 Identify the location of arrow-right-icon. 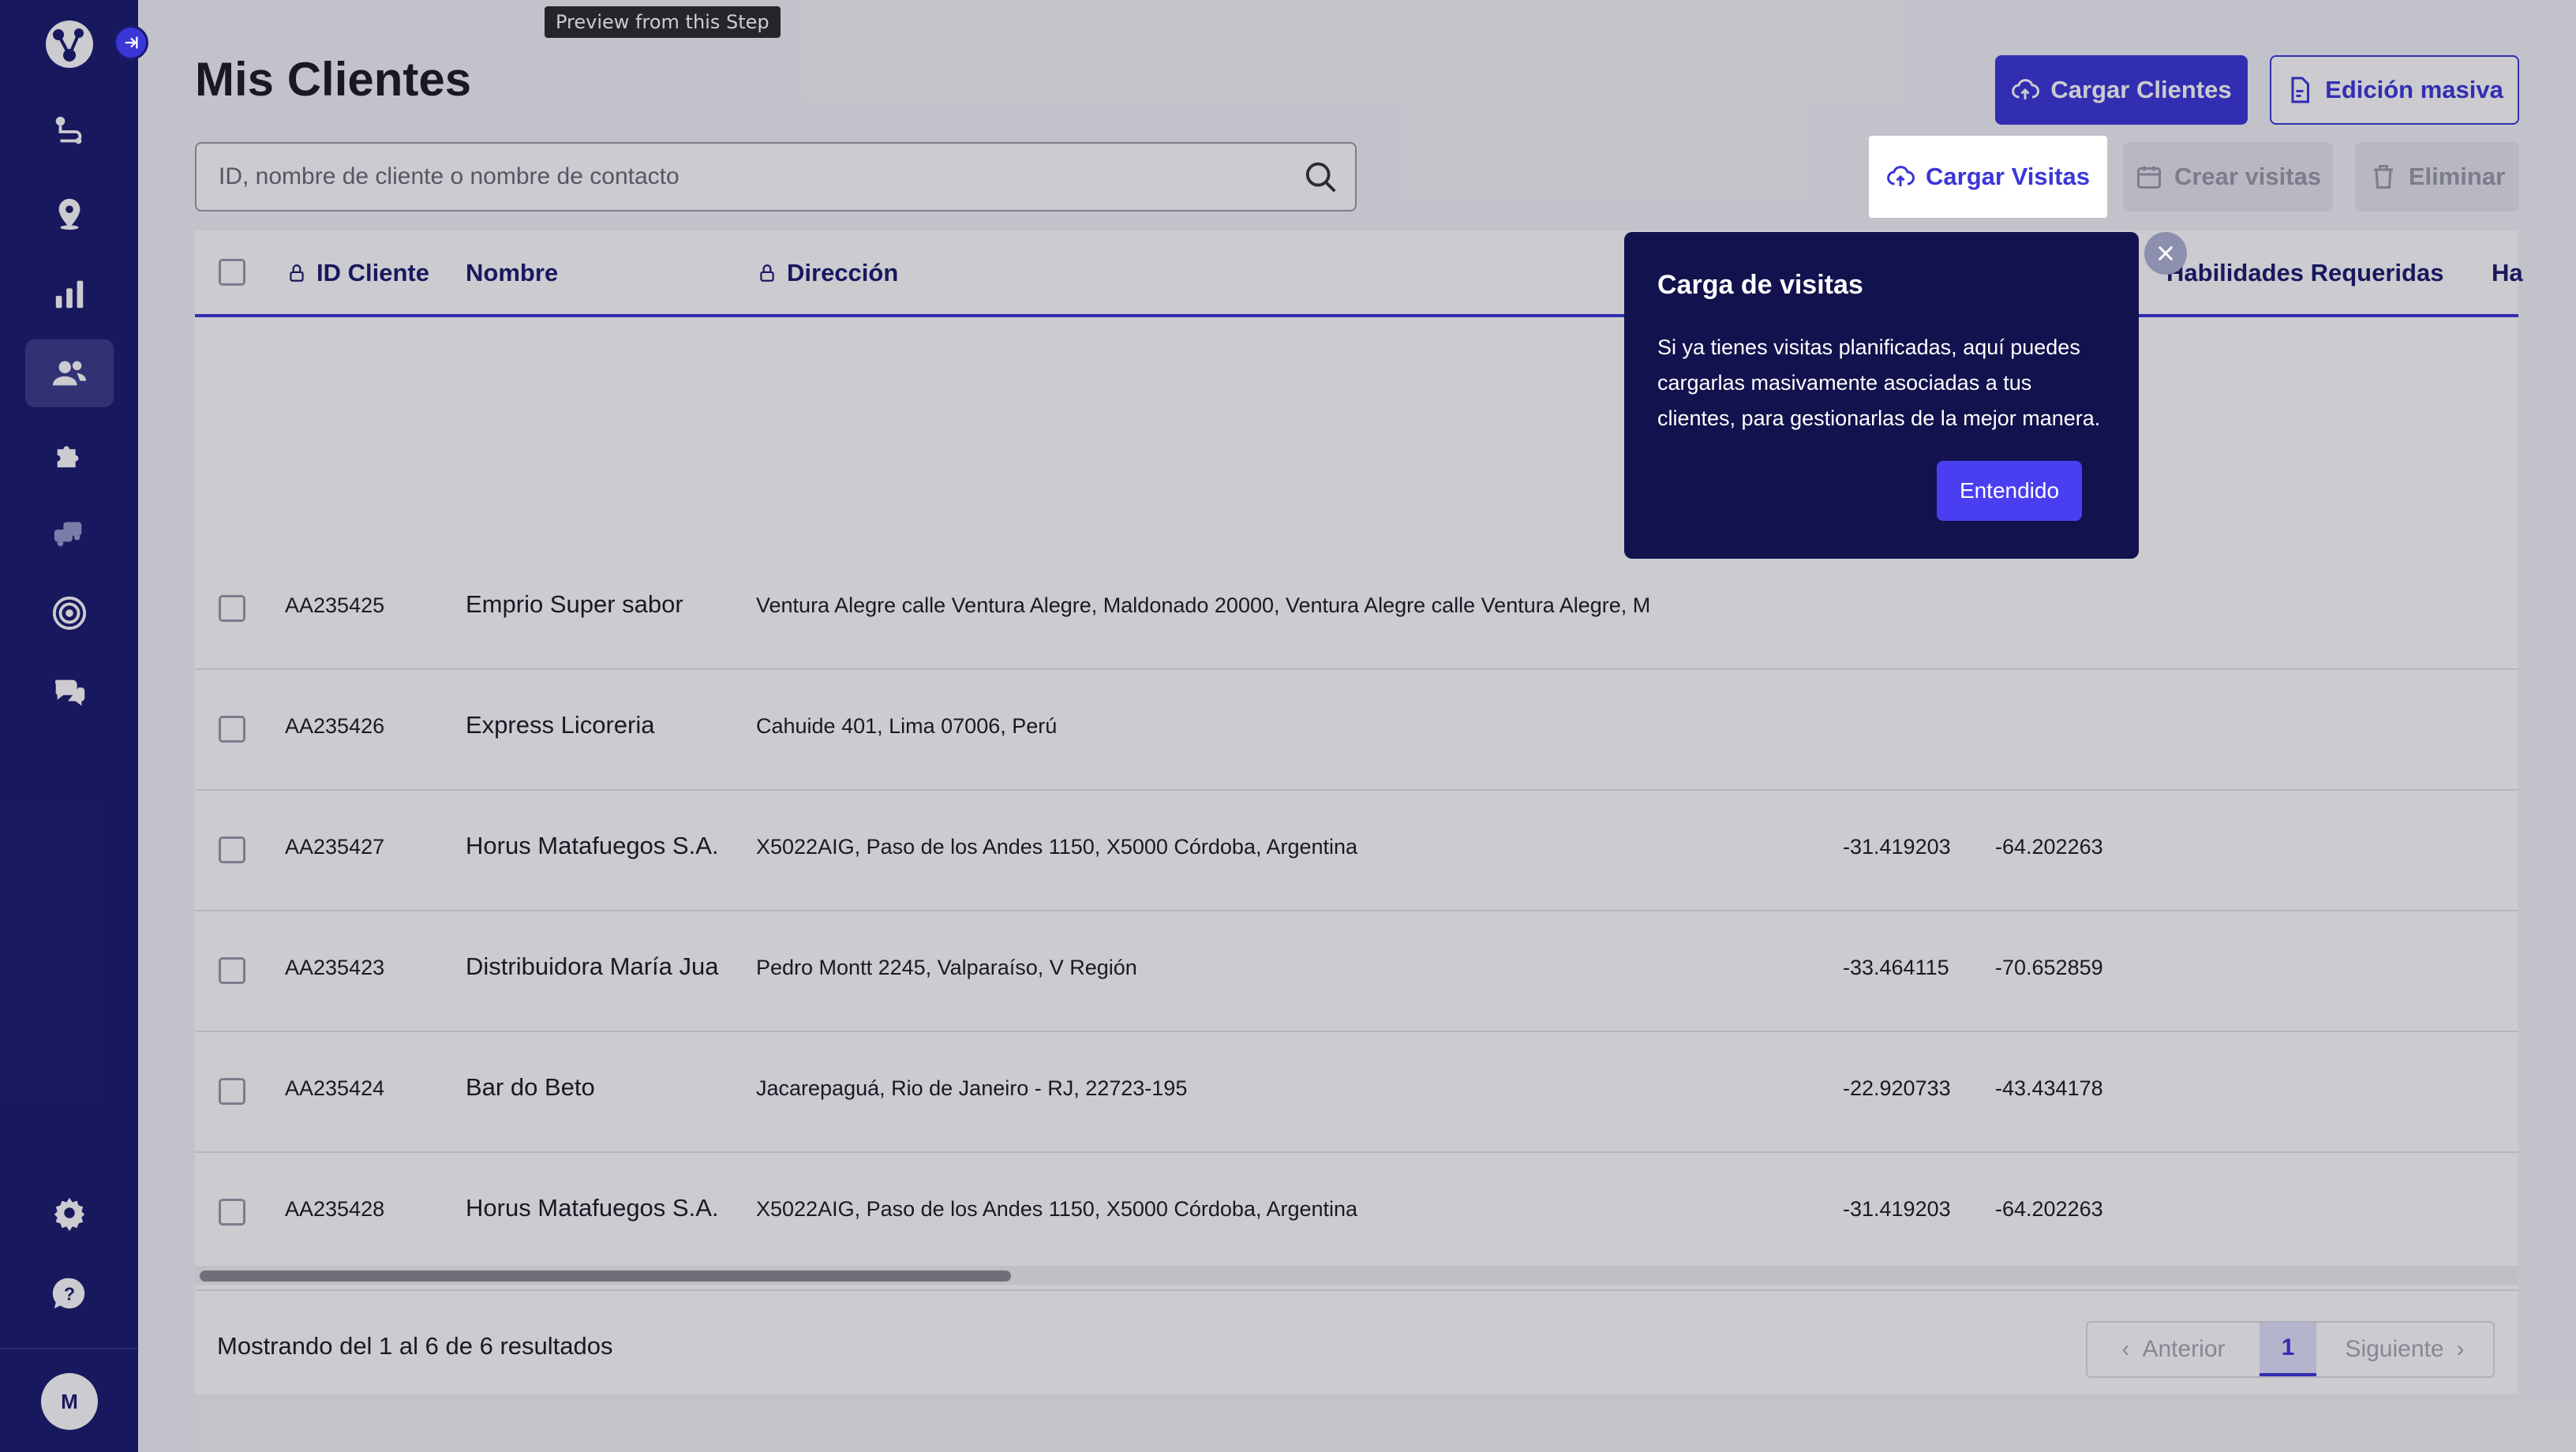
(131, 42).